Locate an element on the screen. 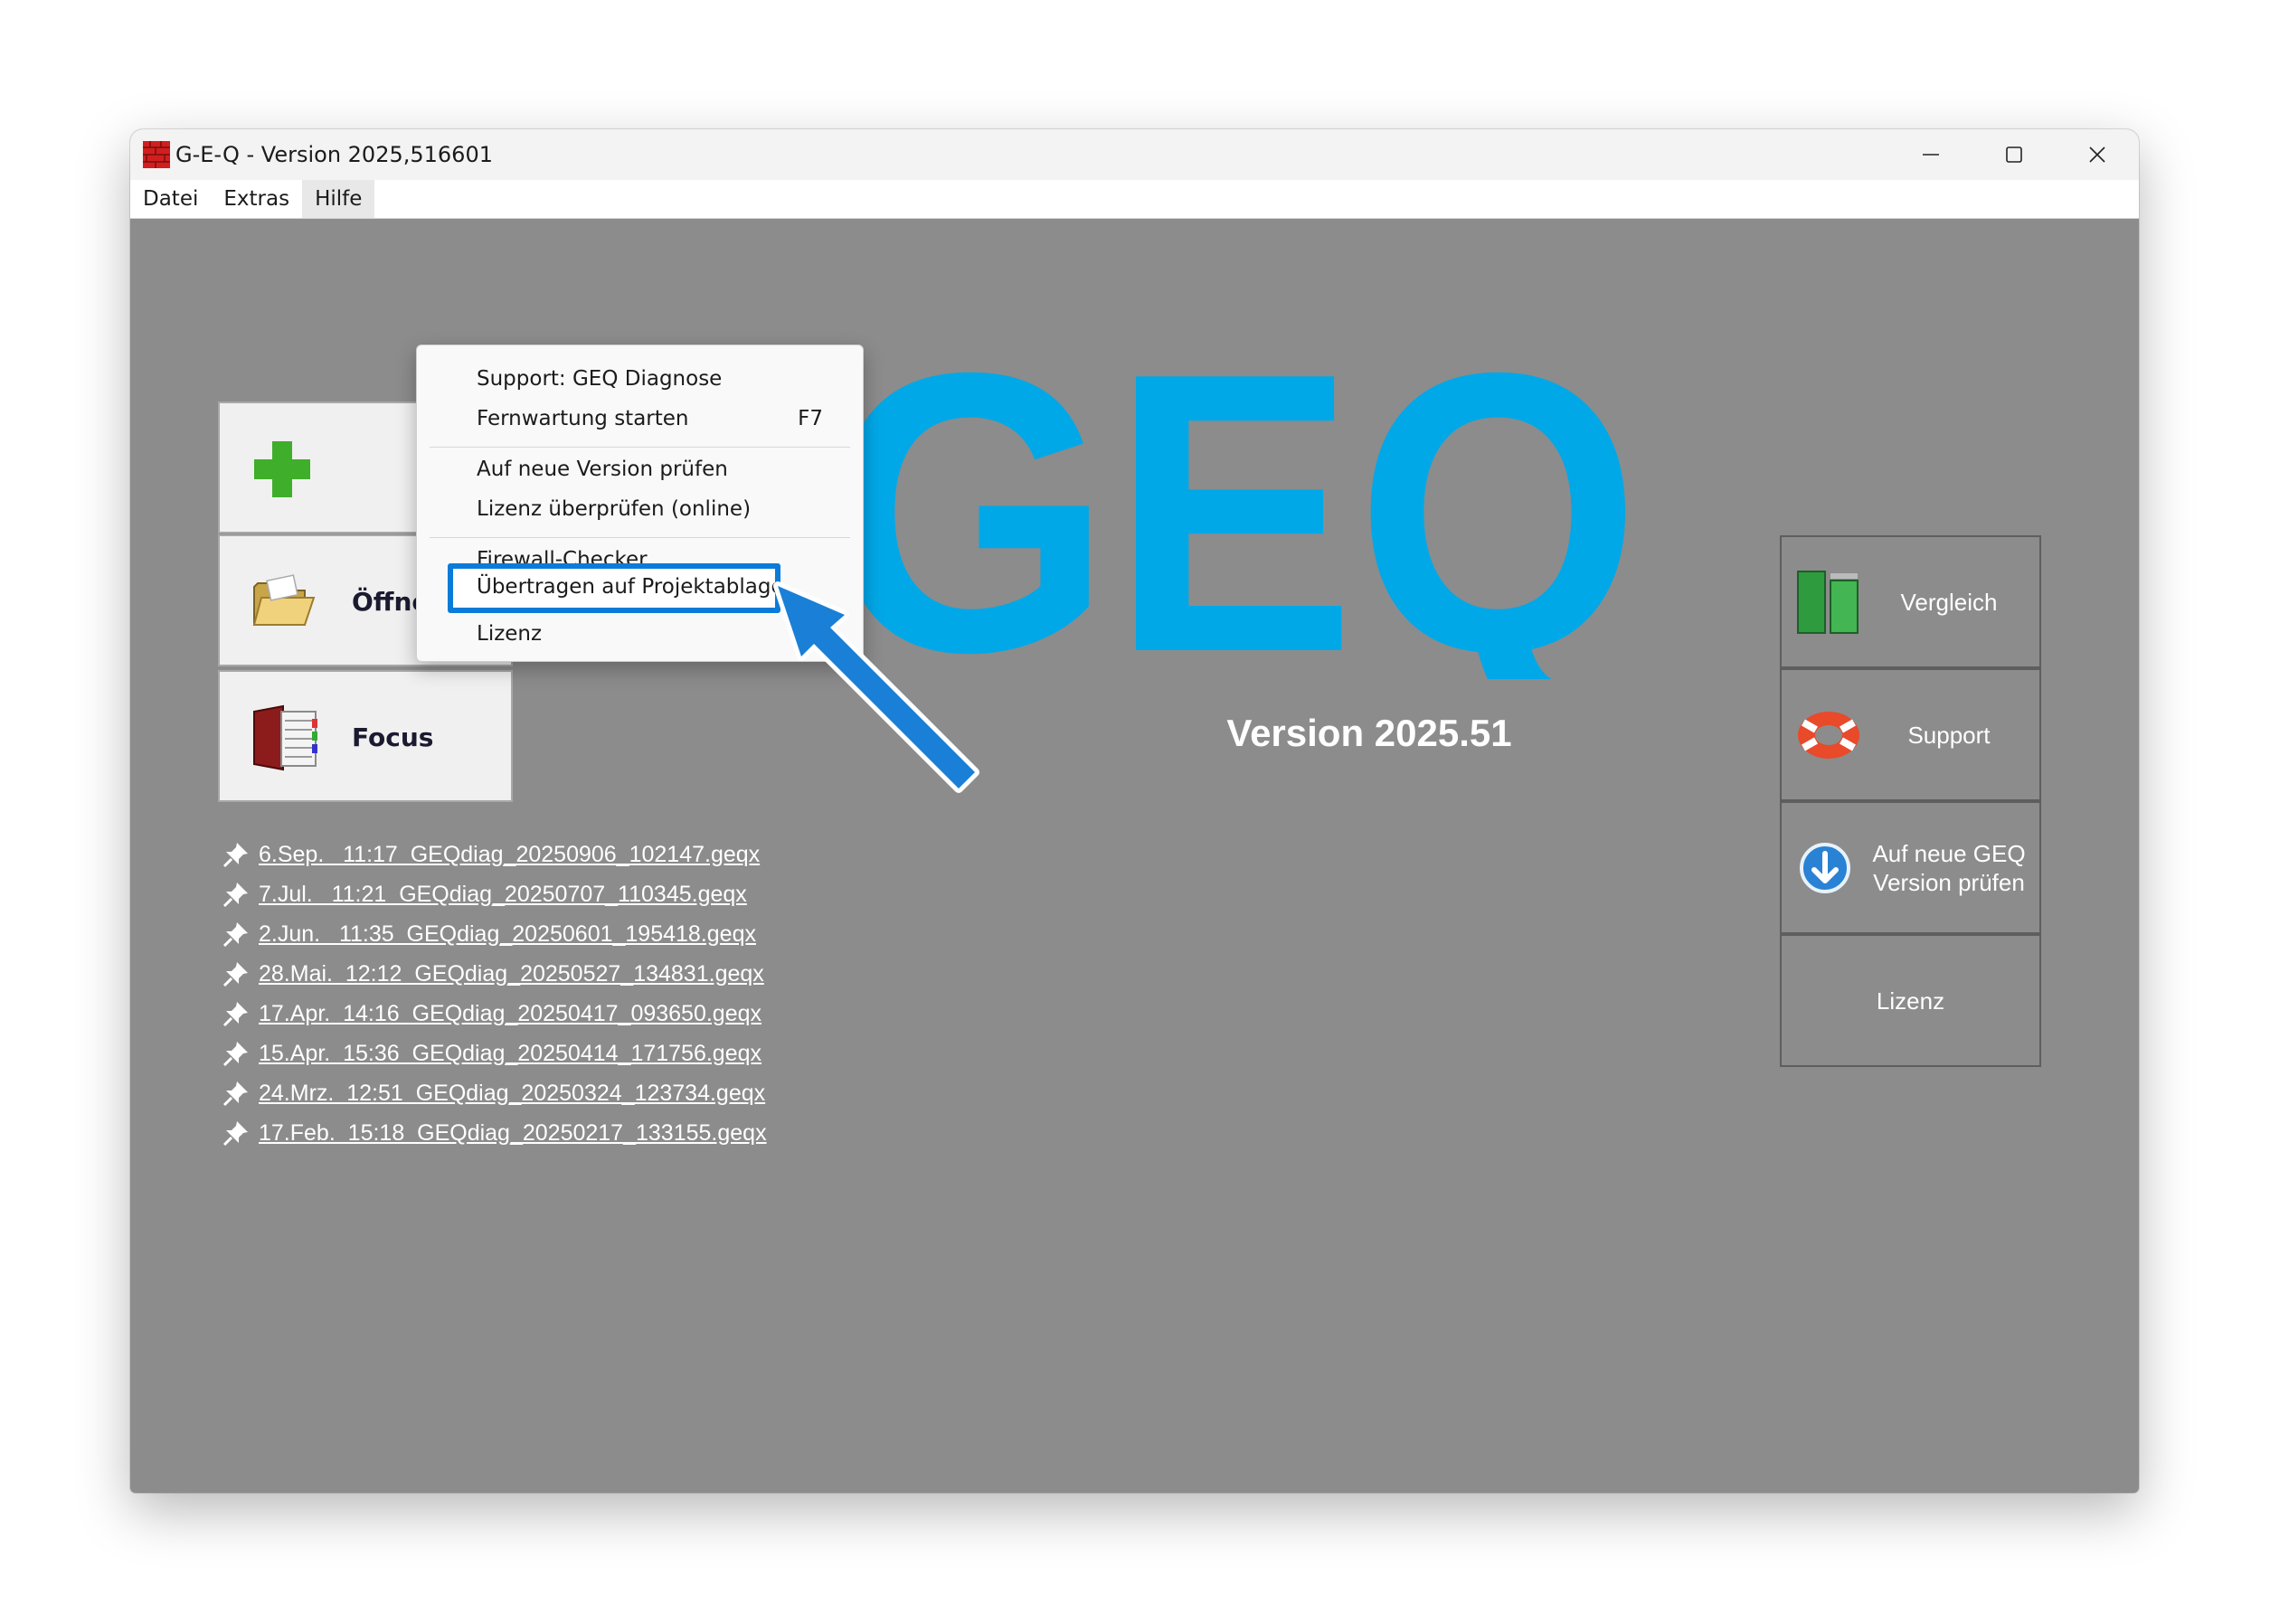 This screenshot has height=1624, width=2270. menu-extras: Extras is located at coordinates (256, 199).